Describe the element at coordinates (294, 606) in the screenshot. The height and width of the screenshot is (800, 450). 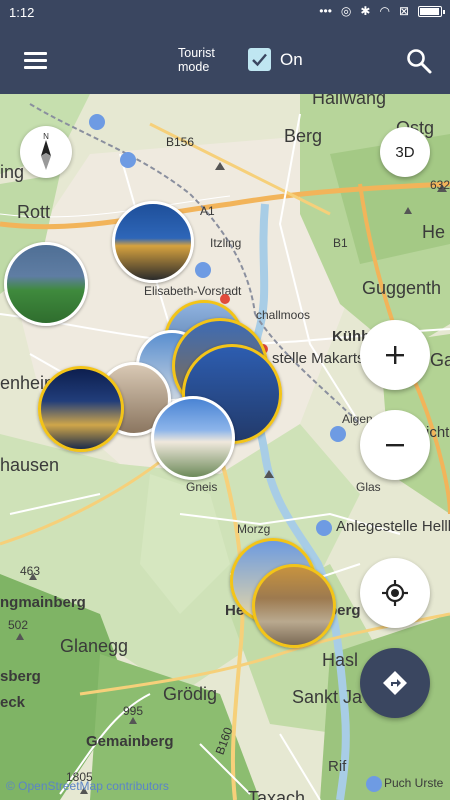
I see `photo-marker-fountain` at that location.